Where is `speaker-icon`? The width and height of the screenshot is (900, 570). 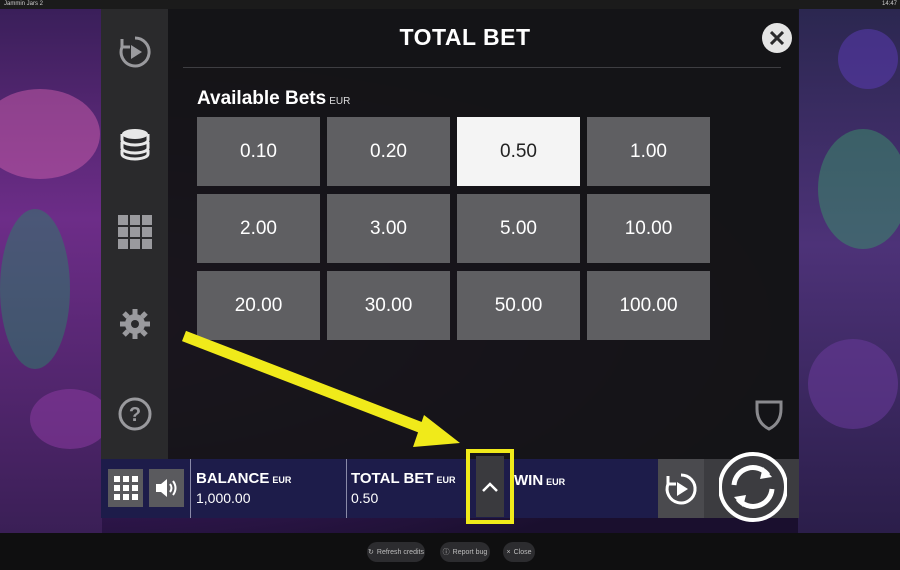 speaker-icon is located at coordinates (165, 488).